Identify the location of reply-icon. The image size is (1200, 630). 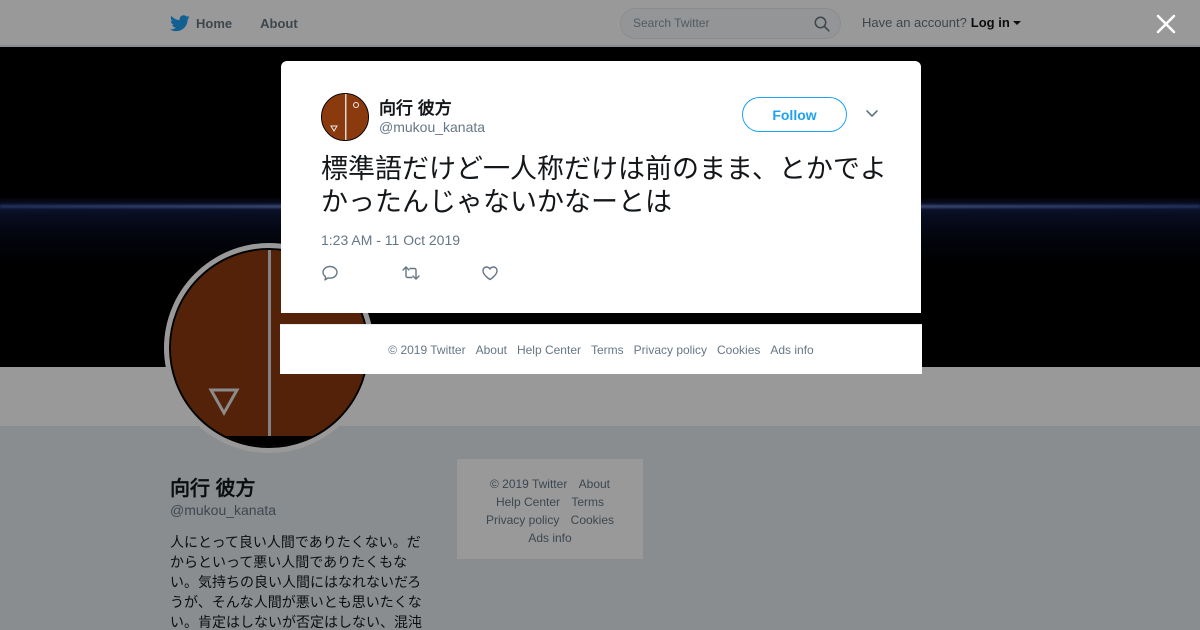
(330, 273).